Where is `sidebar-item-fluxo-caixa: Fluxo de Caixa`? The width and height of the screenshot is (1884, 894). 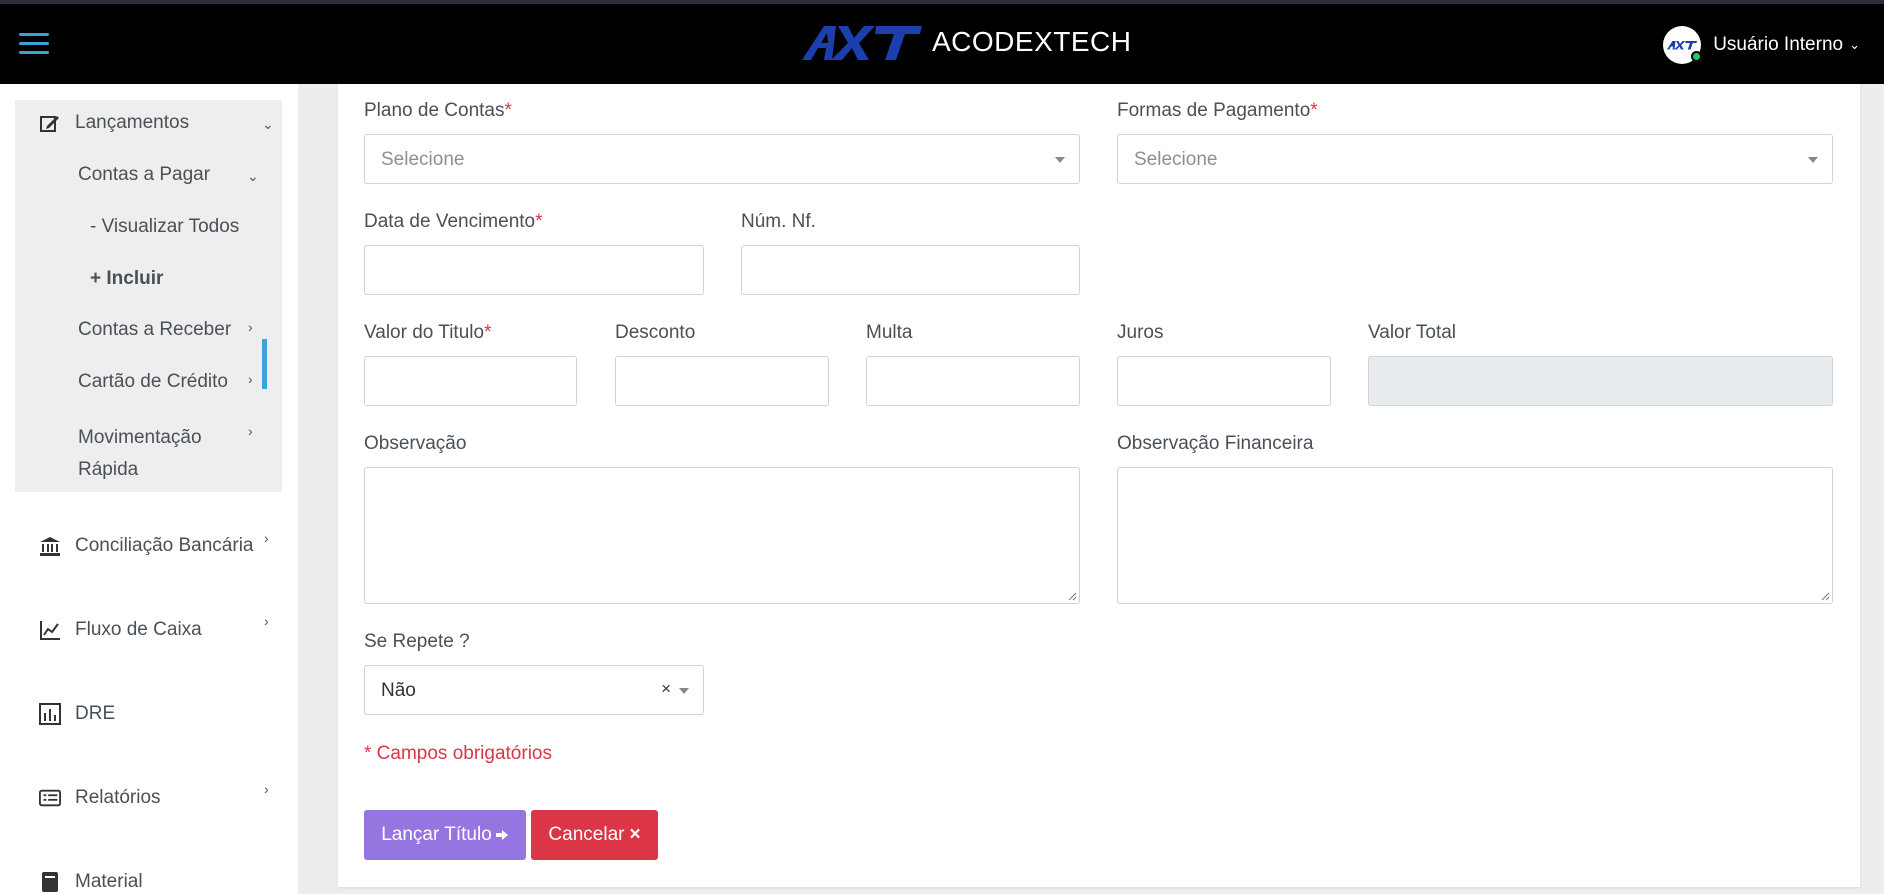
sidebar-item-fluxo-caixa: Fluxo de Caixa is located at coordinates (120, 630).